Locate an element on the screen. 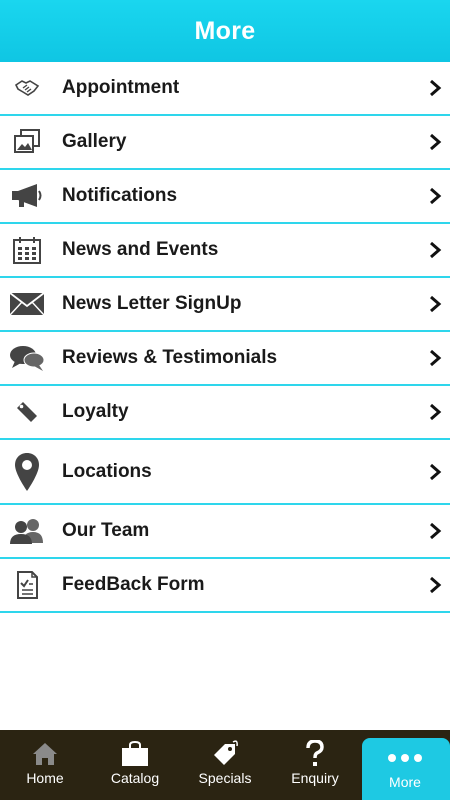 This screenshot has width=450, height=800. menu-item-news-and-events: News and Events is located at coordinates (225, 251).